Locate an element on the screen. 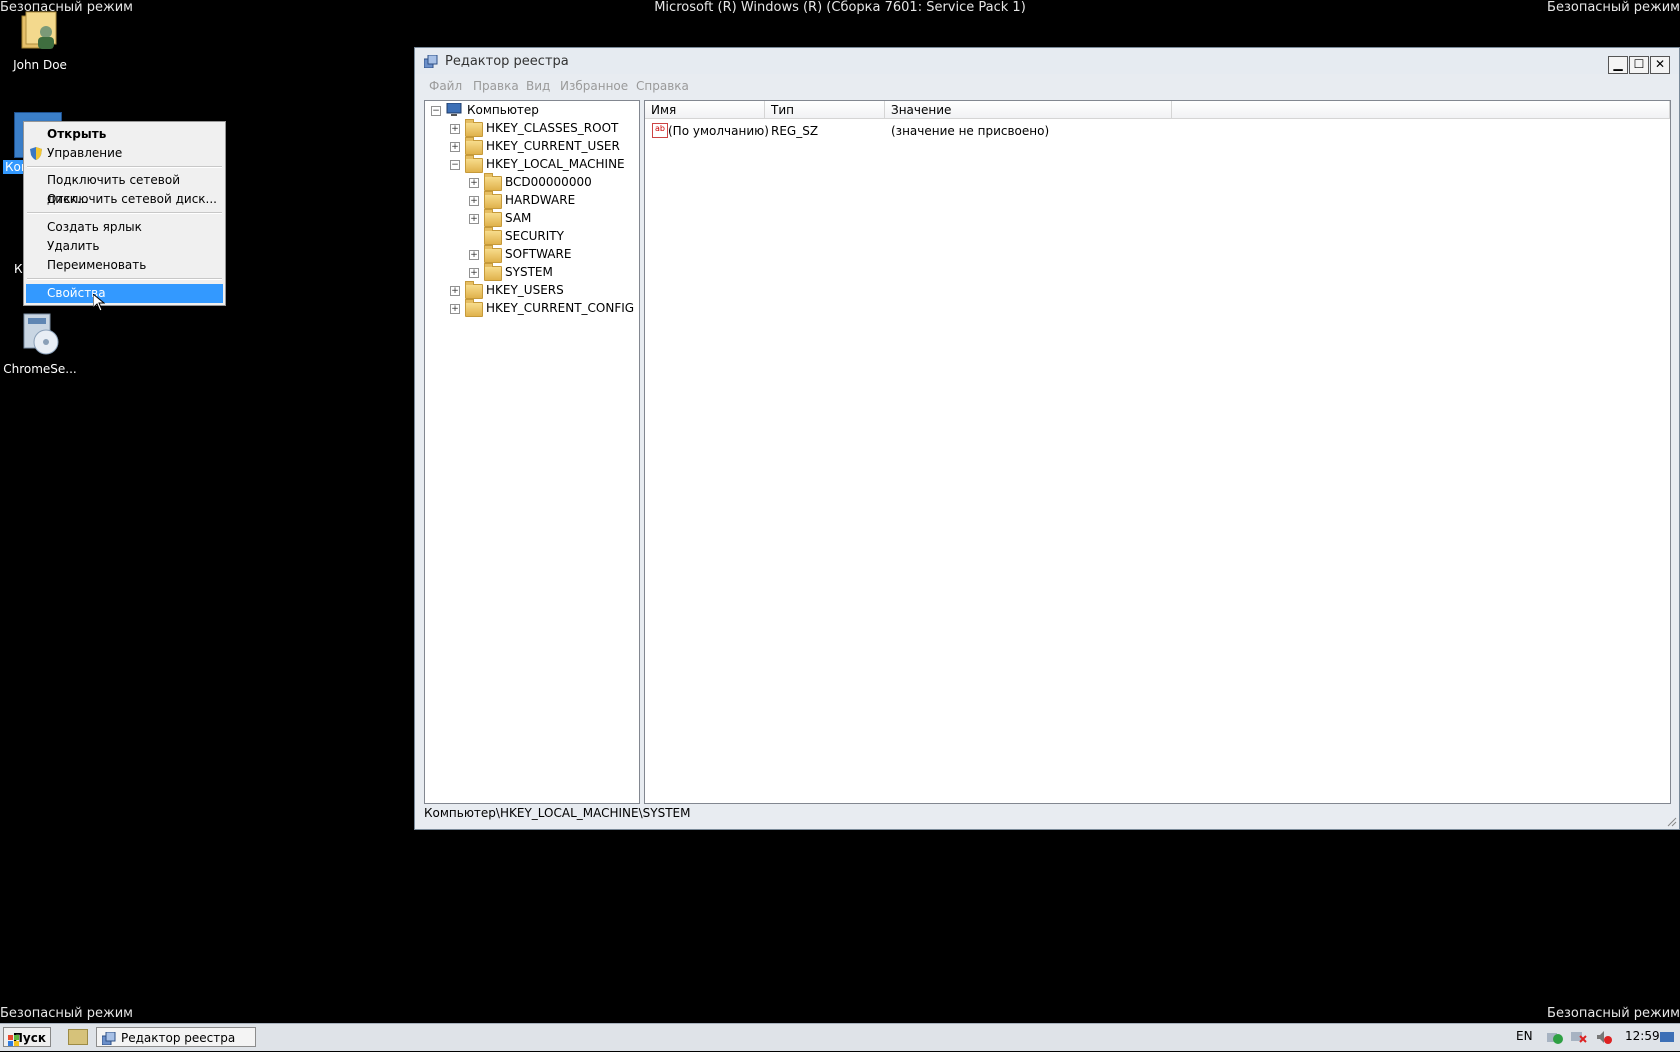 This screenshot has height=1052, width=1680. value-type: REG_SZ is located at coordinates (795, 131).